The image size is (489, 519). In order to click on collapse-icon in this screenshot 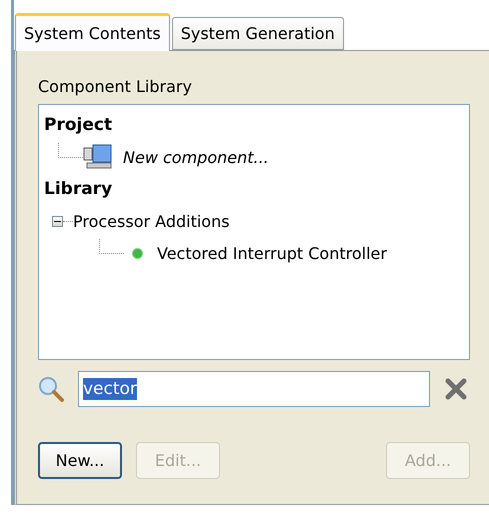, I will do `click(57, 221)`.